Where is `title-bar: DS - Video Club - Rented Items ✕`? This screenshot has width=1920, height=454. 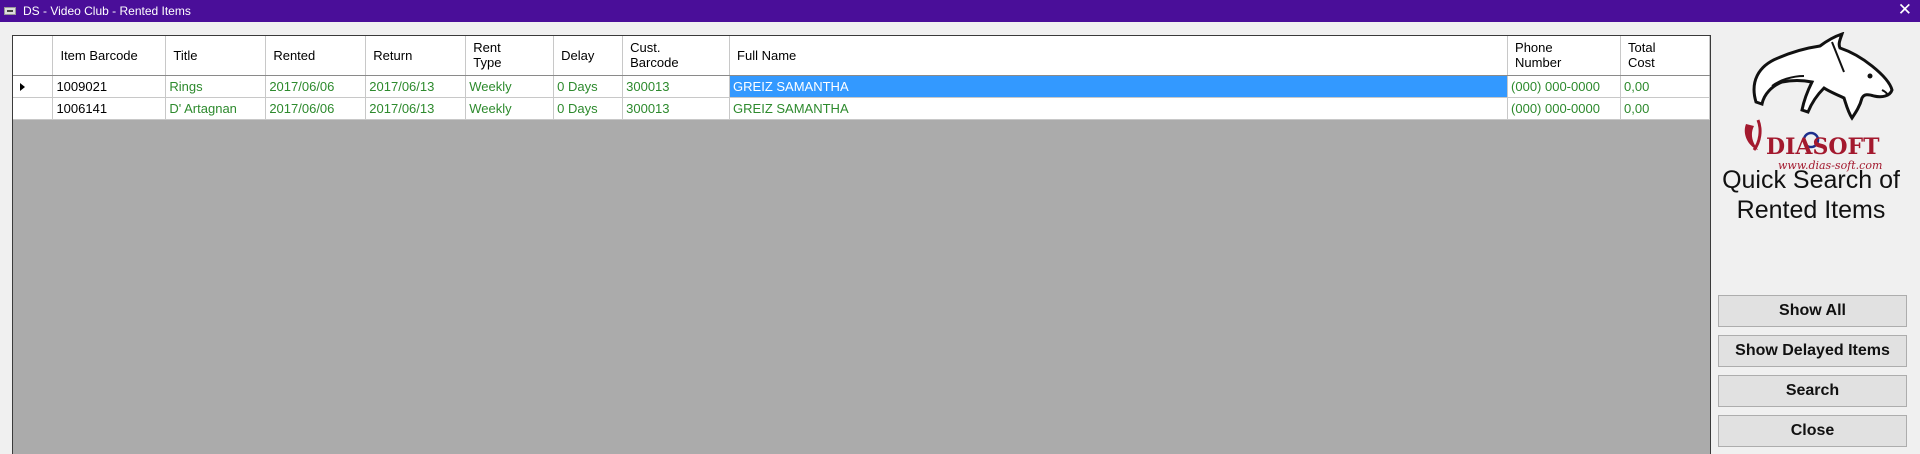
title-bar: DS - Video Club - Rented Items ✕ is located at coordinates (960, 11).